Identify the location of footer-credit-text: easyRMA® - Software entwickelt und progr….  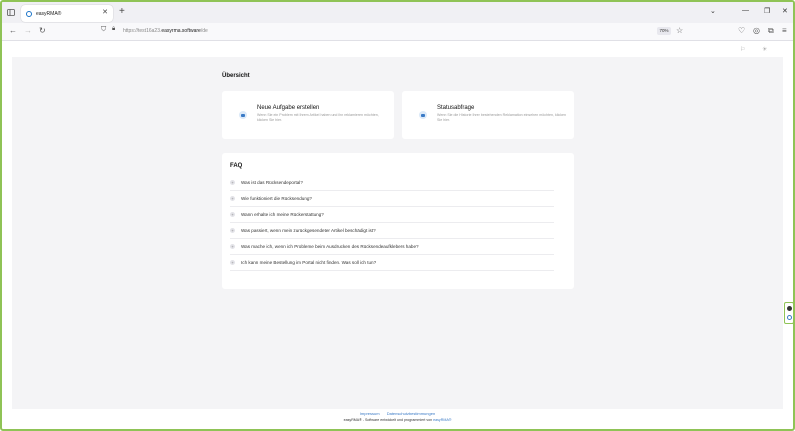
(388, 420).